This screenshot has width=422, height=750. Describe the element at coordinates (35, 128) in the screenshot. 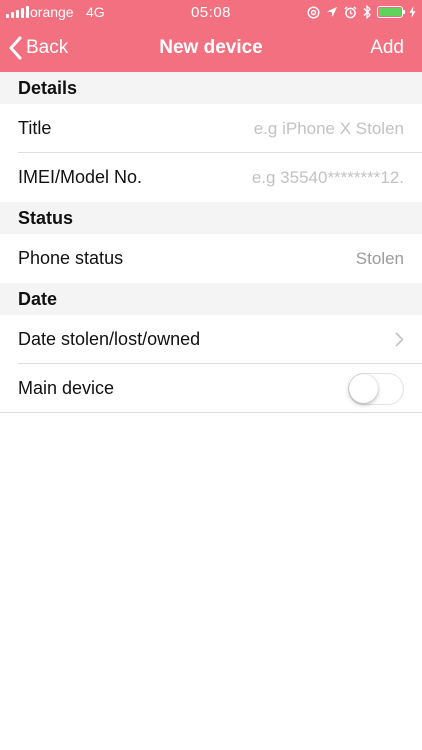

I see `title-label: Title` at that location.